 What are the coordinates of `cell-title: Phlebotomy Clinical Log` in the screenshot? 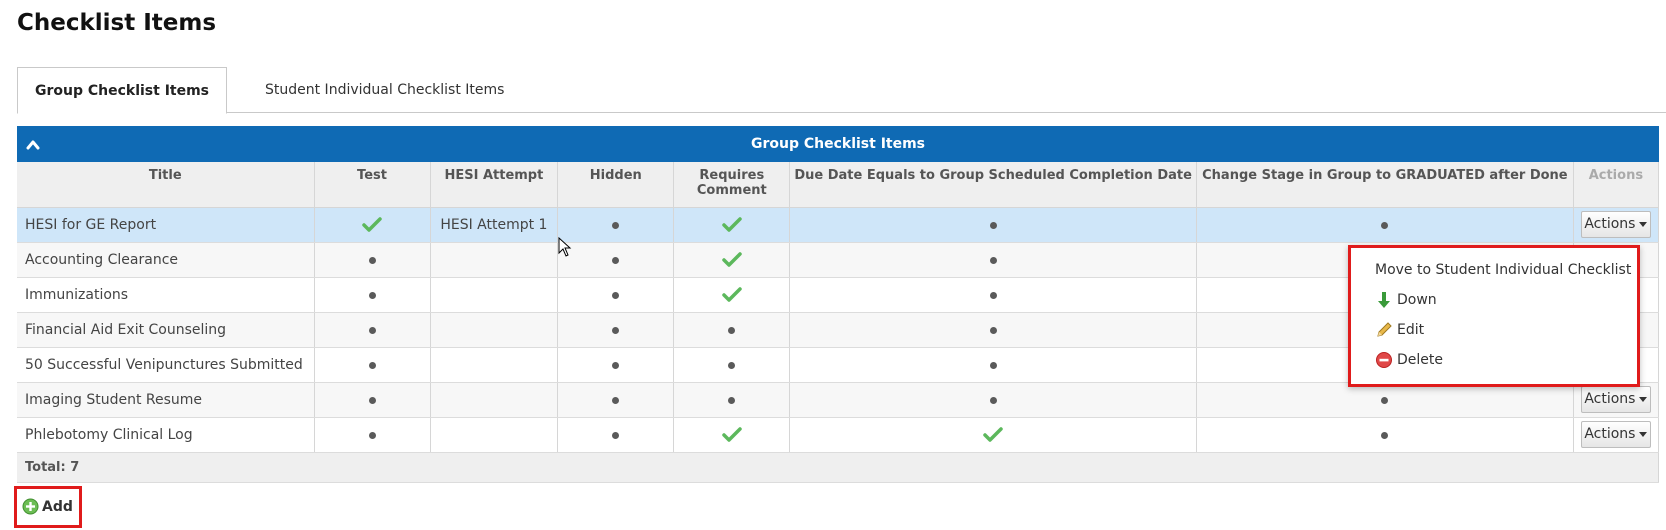 It's located at (166, 435).